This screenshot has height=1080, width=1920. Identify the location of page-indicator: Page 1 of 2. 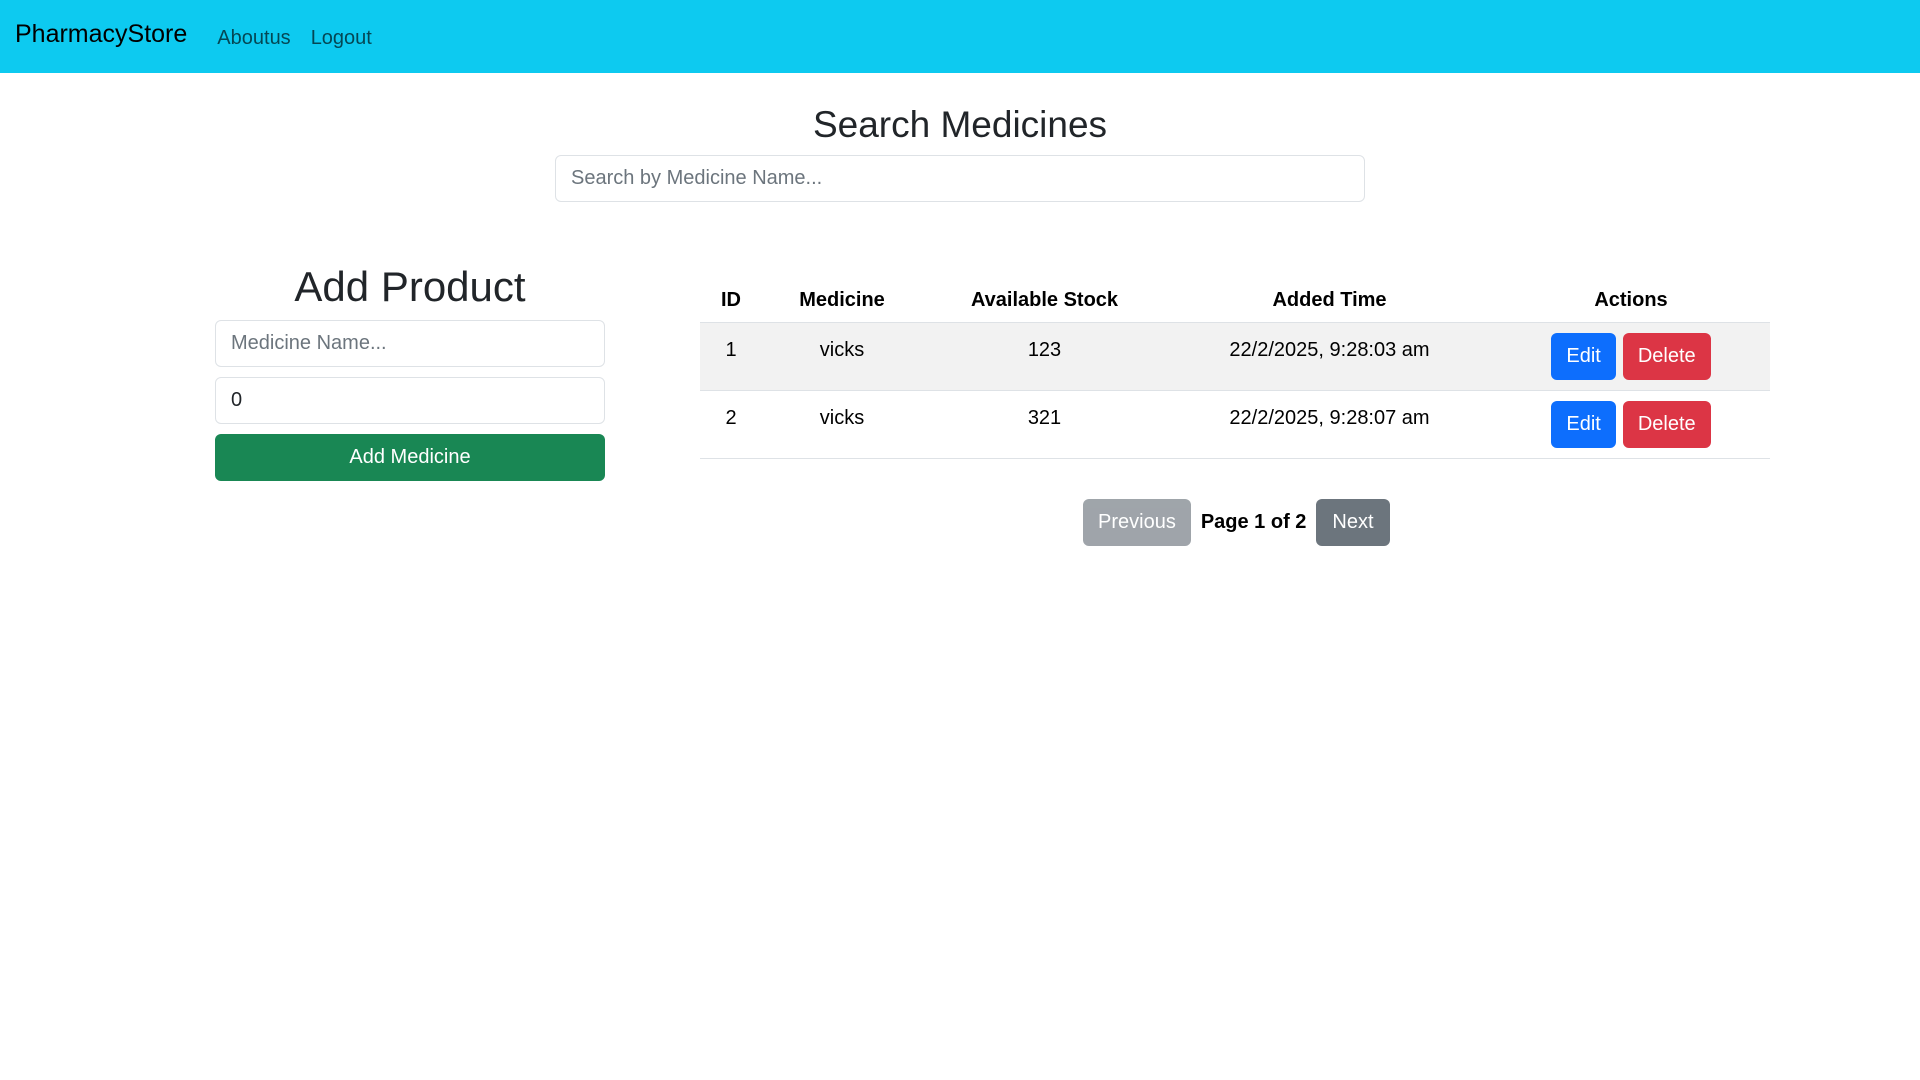
(1253, 522).